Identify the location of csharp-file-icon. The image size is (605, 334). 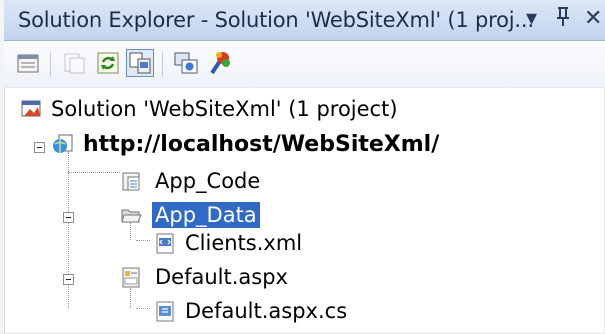
(165, 311).